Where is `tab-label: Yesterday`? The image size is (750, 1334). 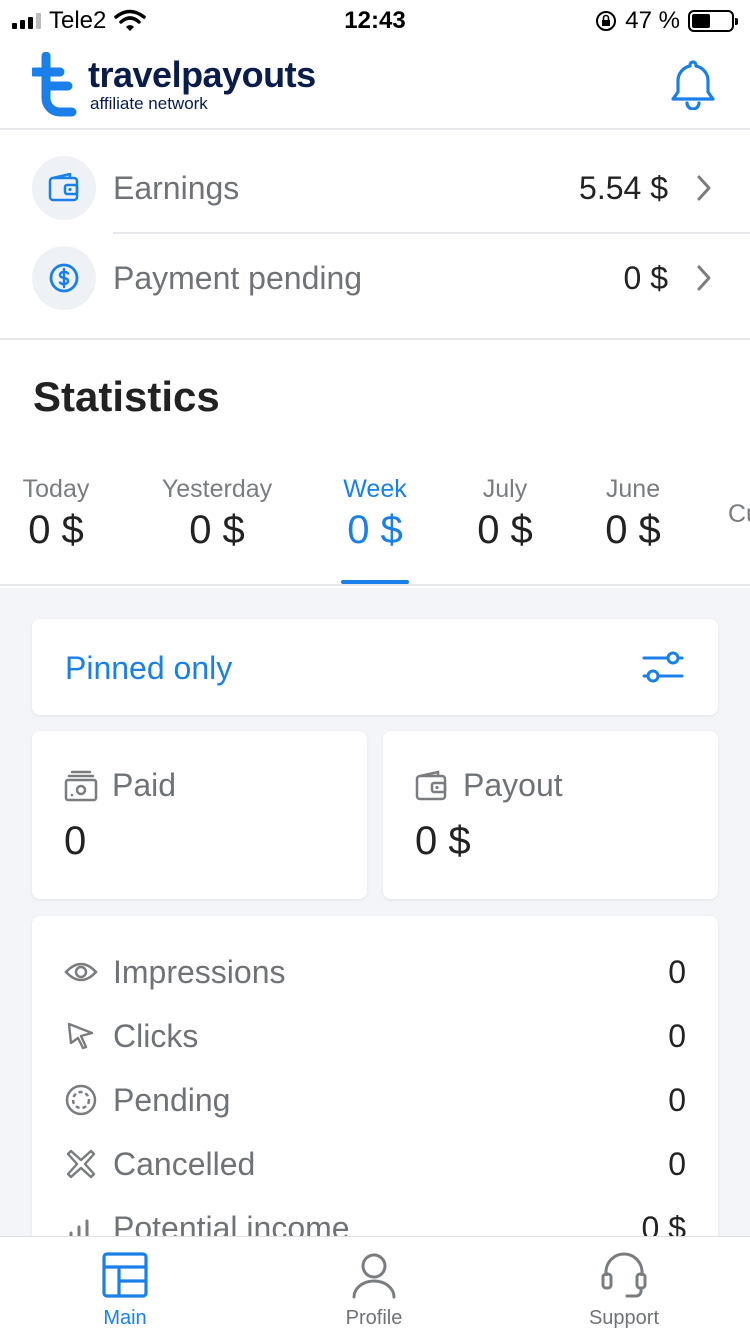 tab-label: Yesterday is located at coordinates (217, 489).